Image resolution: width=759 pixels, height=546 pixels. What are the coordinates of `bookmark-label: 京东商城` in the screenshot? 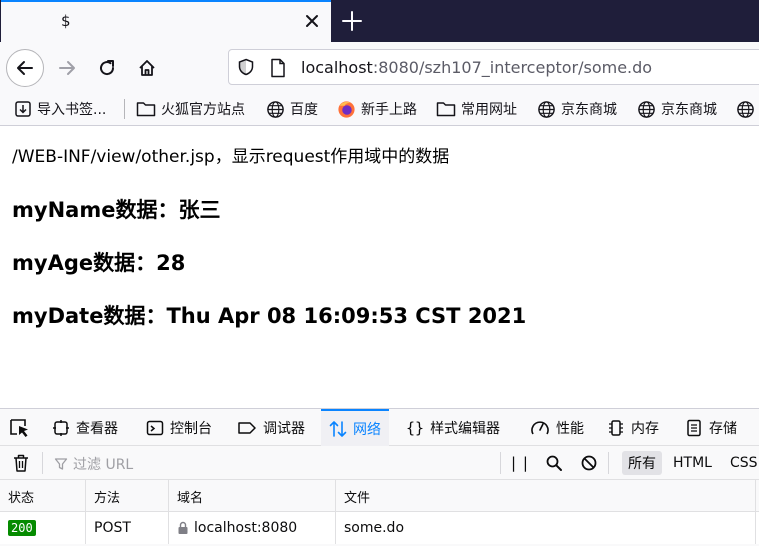 It's located at (589, 110).